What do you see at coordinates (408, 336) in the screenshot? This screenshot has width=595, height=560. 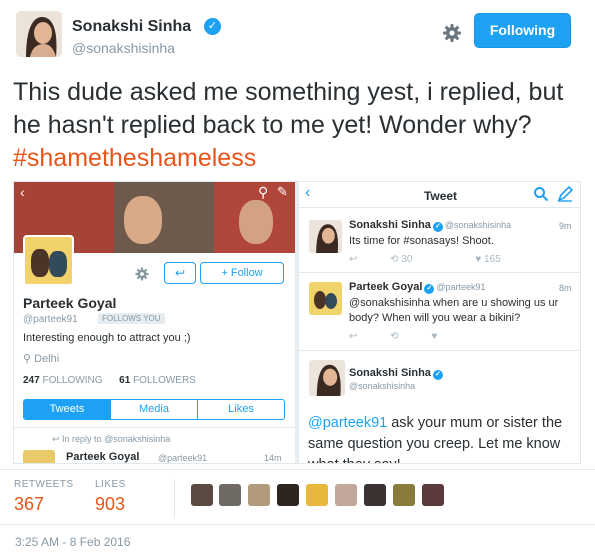 I see `tweet-actions: ↩ ⟲ ♥` at bounding box center [408, 336].